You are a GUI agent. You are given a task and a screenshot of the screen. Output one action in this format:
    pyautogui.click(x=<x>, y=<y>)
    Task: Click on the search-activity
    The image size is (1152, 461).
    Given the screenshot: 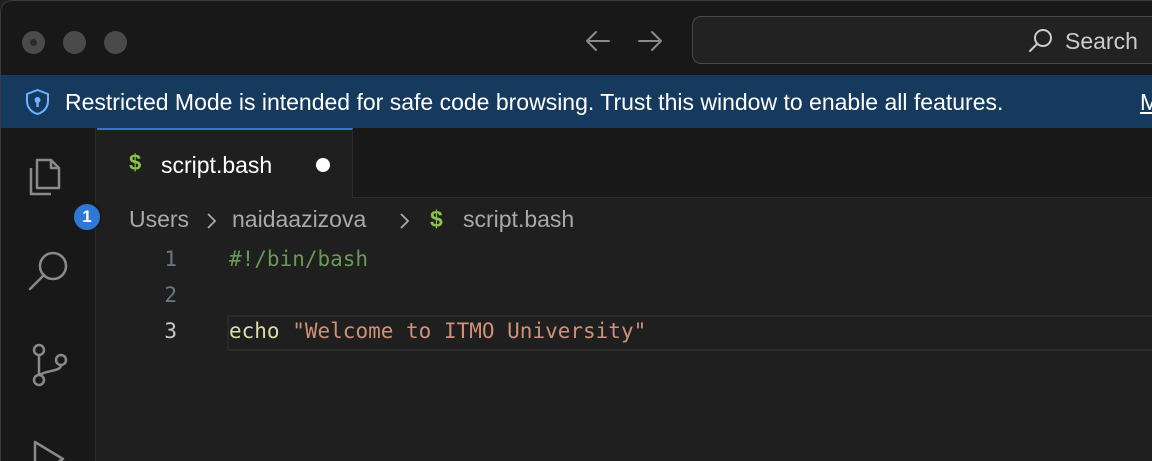 What is the action you would take?
    pyautogui.click(x=48, y=271)
    